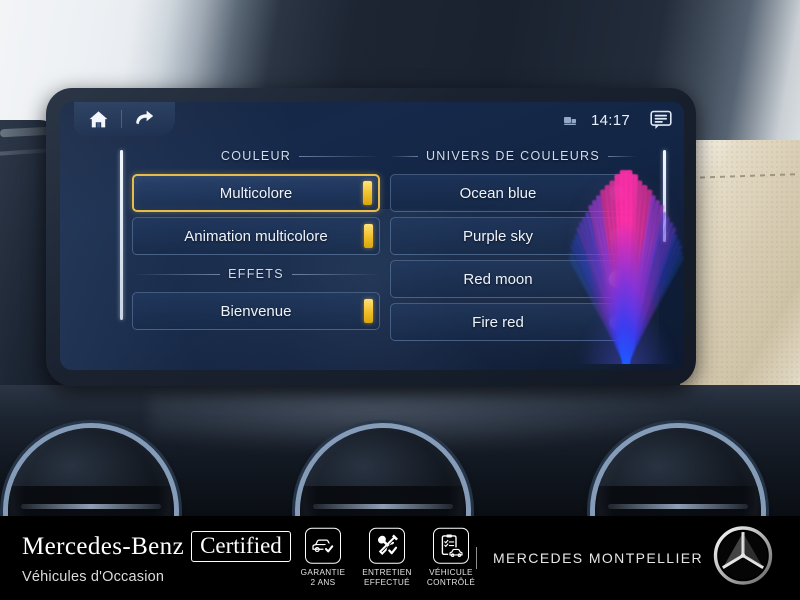 This screenshot has width=800, height=600. I want to click on clipboard-car-icon, so click(451, 545).